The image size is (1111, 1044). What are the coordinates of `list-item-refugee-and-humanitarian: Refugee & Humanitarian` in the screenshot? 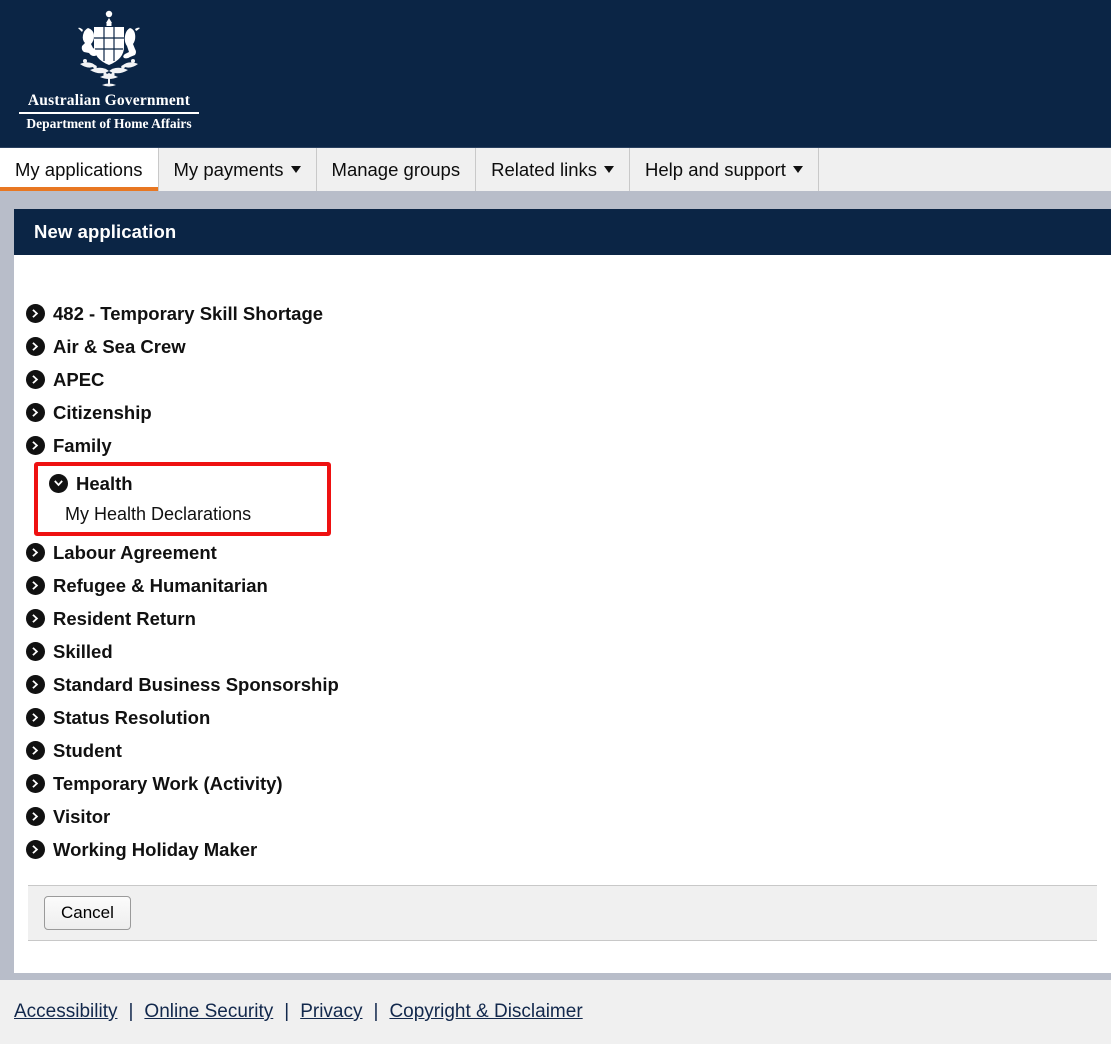 It's located at (147, 585).